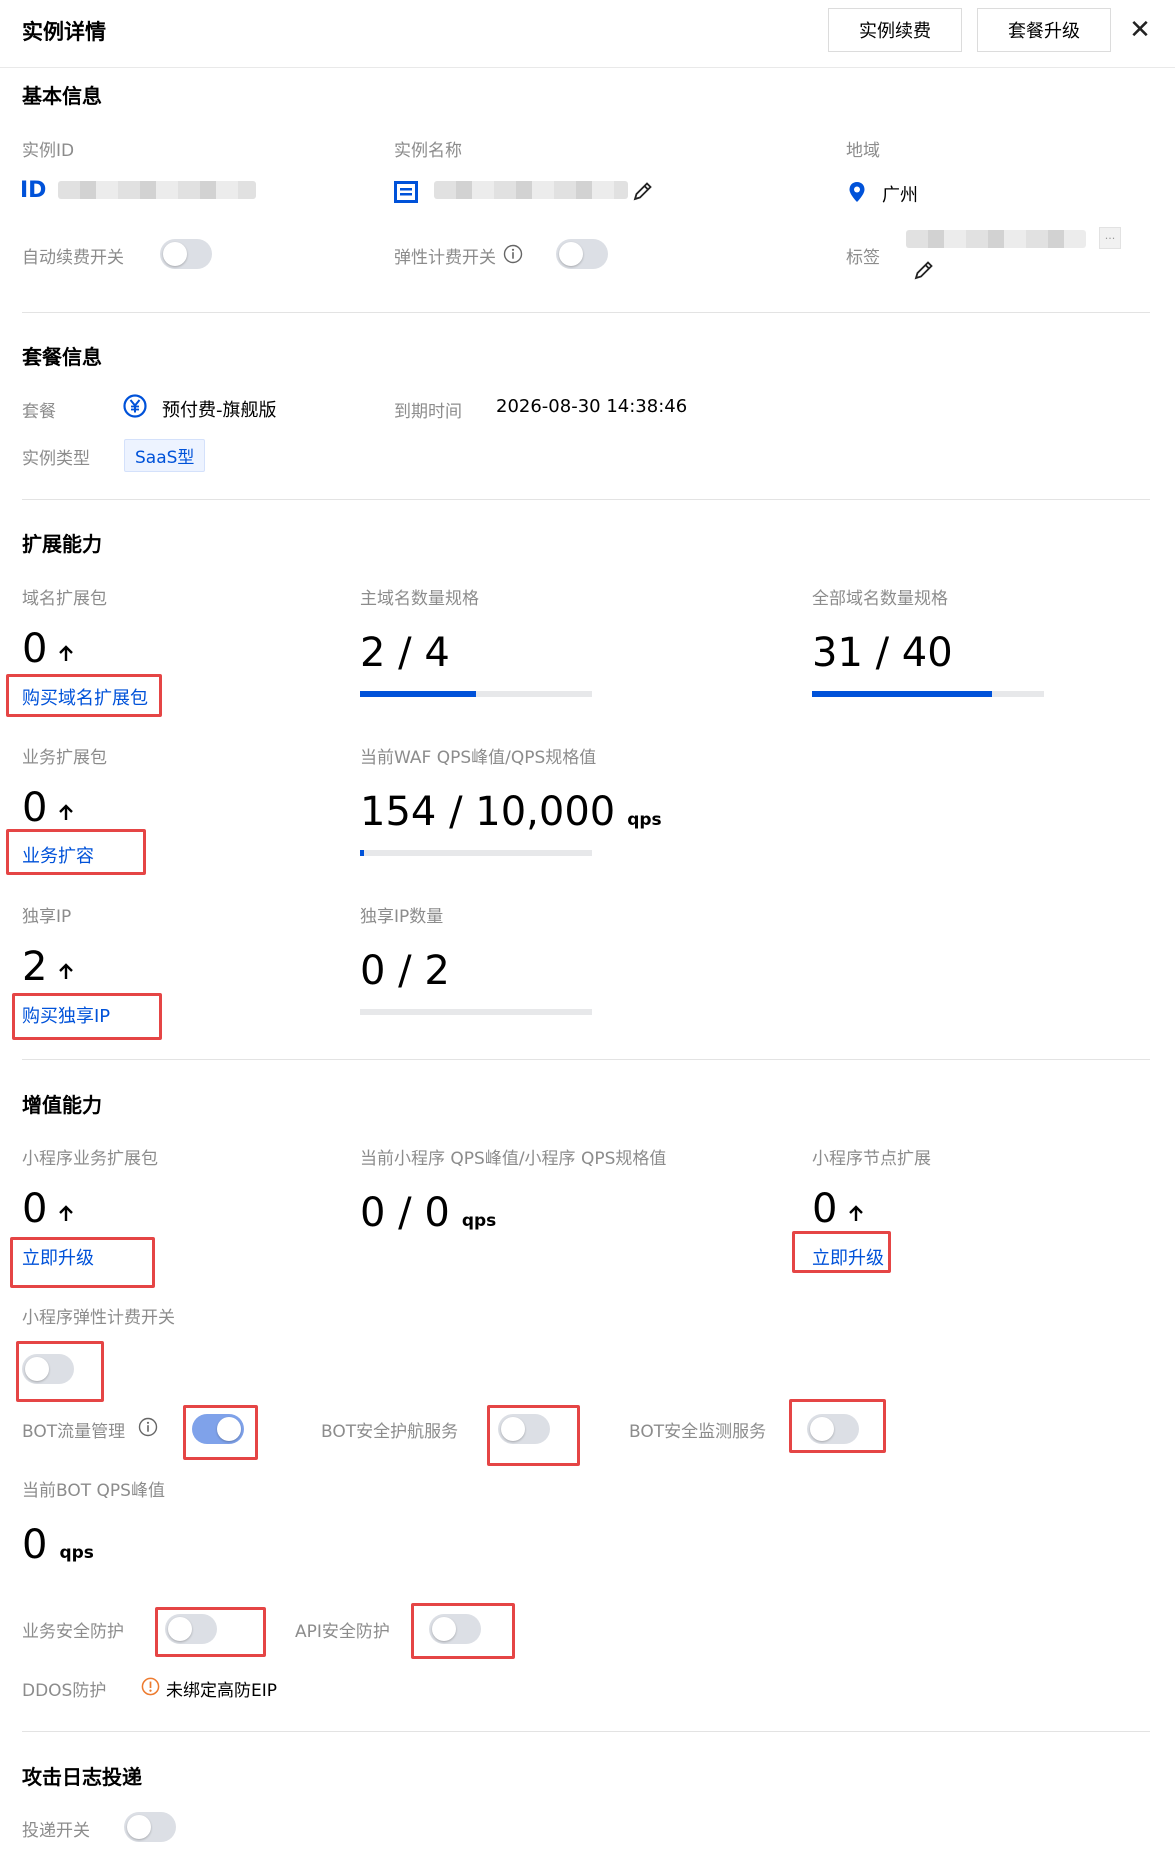  What do you see at coordinates (455, 1629) in the screenshot?
I see `api-security-toggle` at bounding box center [455, 1629].